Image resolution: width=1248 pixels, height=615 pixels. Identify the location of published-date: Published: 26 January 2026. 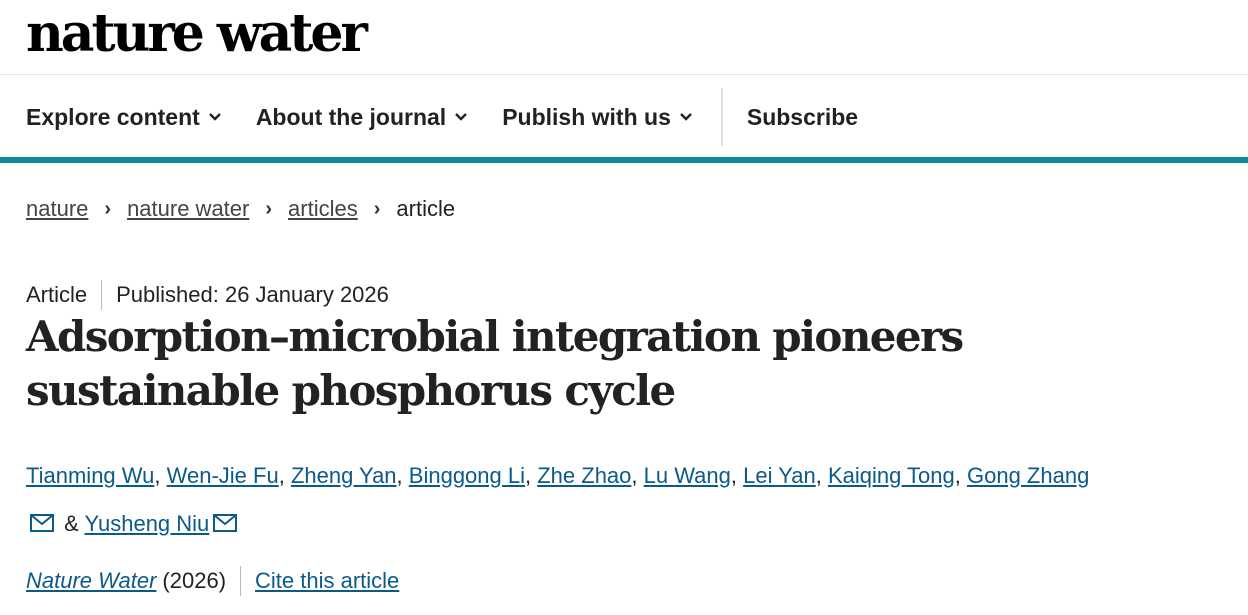
(252, 294).